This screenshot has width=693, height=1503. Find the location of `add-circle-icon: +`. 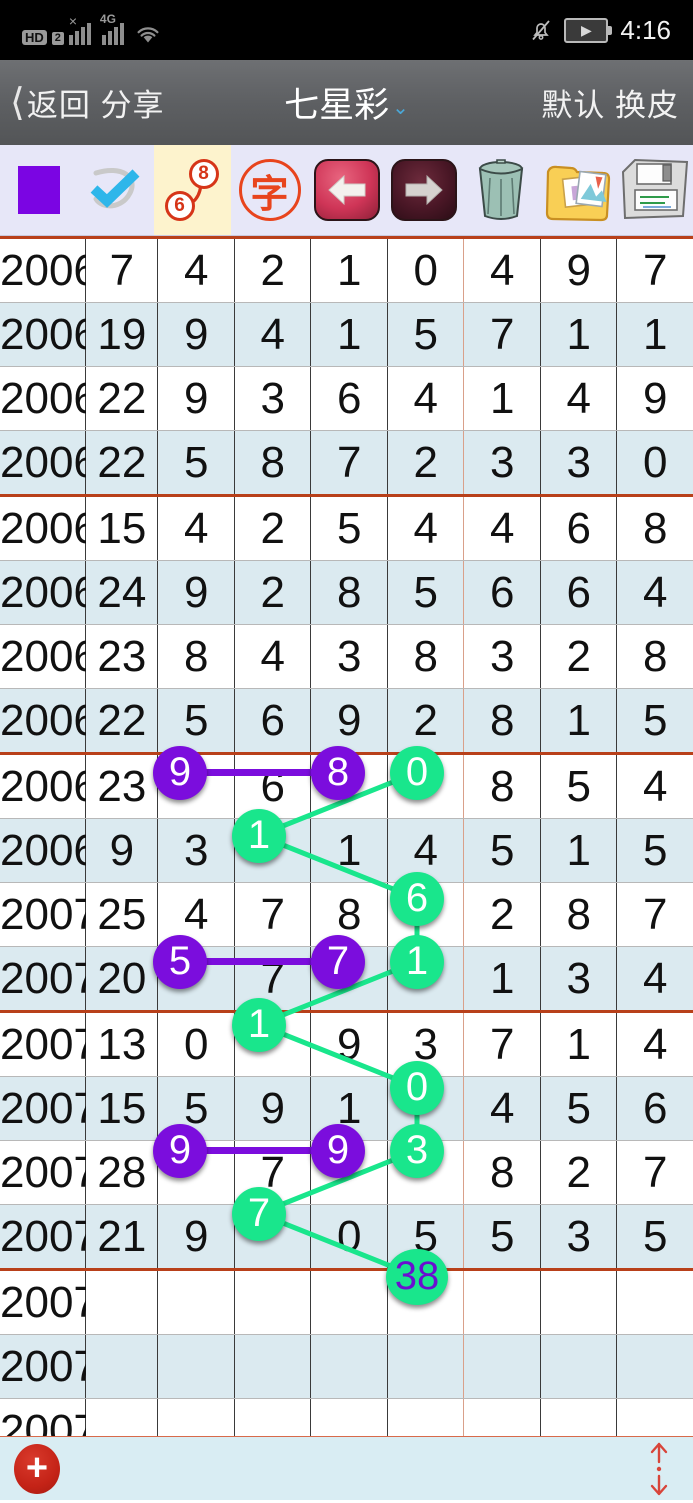

add-circle-icon: + is located at coordinates (37, 1468).